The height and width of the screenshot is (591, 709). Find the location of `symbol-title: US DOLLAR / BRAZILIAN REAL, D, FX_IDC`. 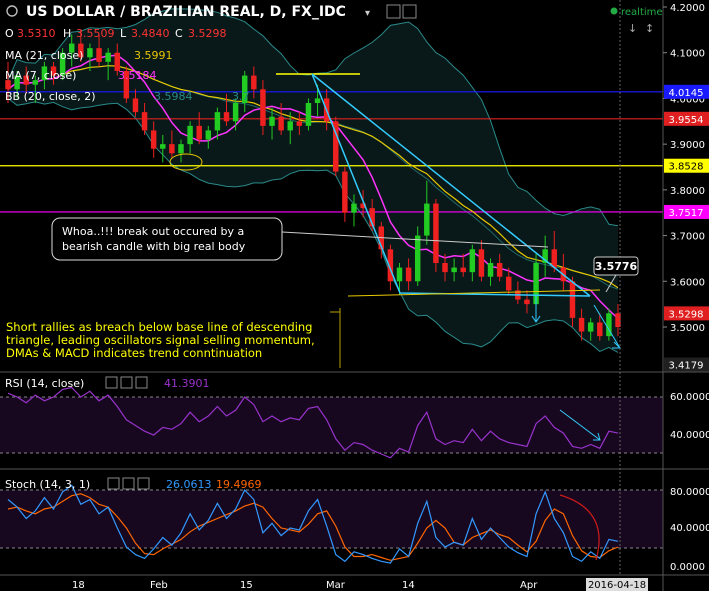

symbol-title: US DOLLAR / BRAZILIAN REAL, D, FX_IDC is located at coordinates (186, 12).